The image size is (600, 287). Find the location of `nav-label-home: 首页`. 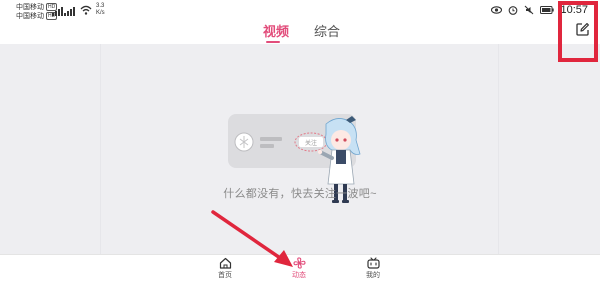

nav-label-home: 首页 is located at coordinates (225, 275).